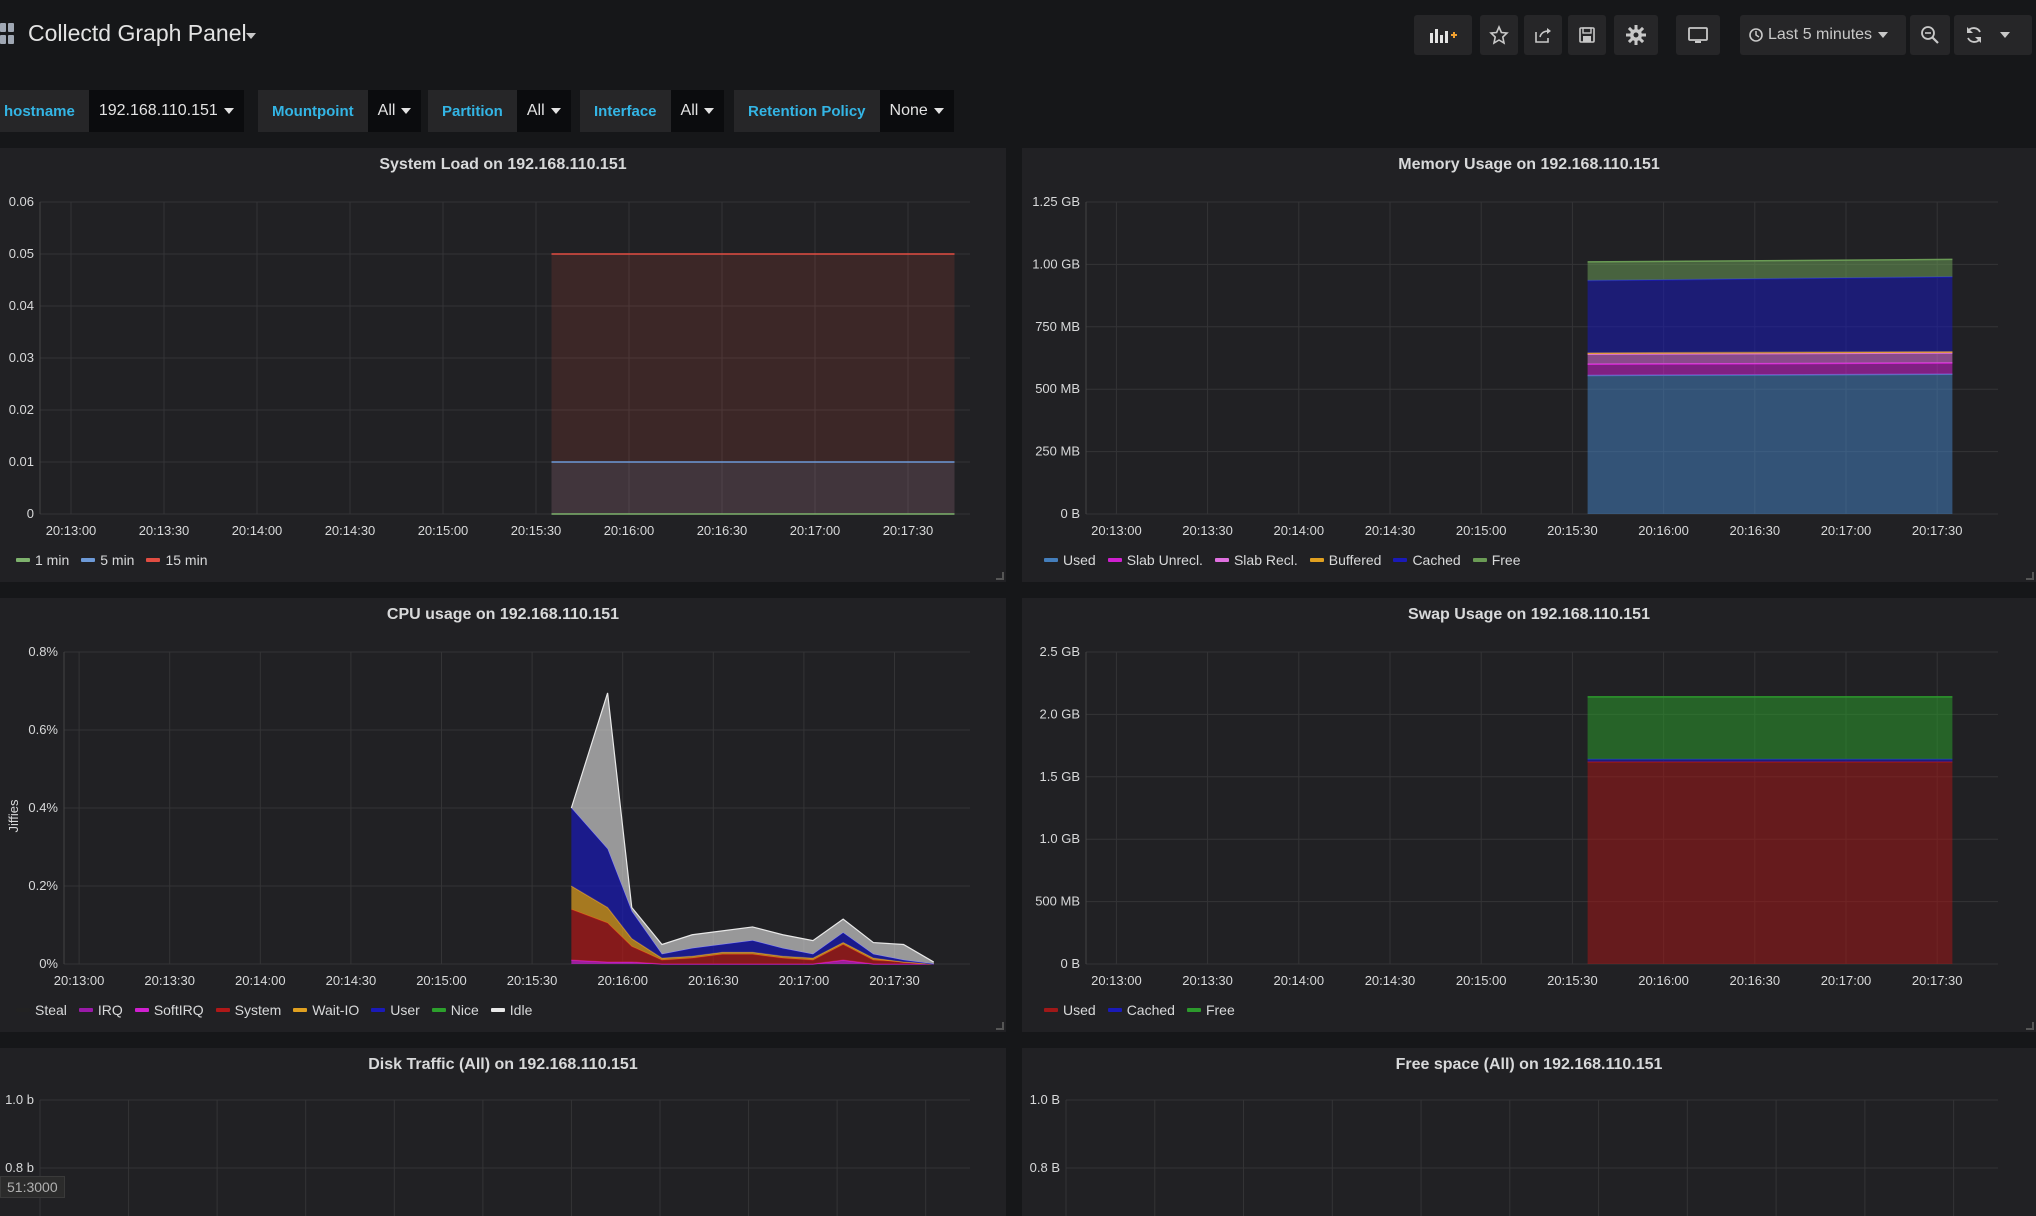  What do you see at coordinates (1164, 560) in the screenshot?
I see `legend-label: Slab Unrecl.` at bounding box center [1164, 560].